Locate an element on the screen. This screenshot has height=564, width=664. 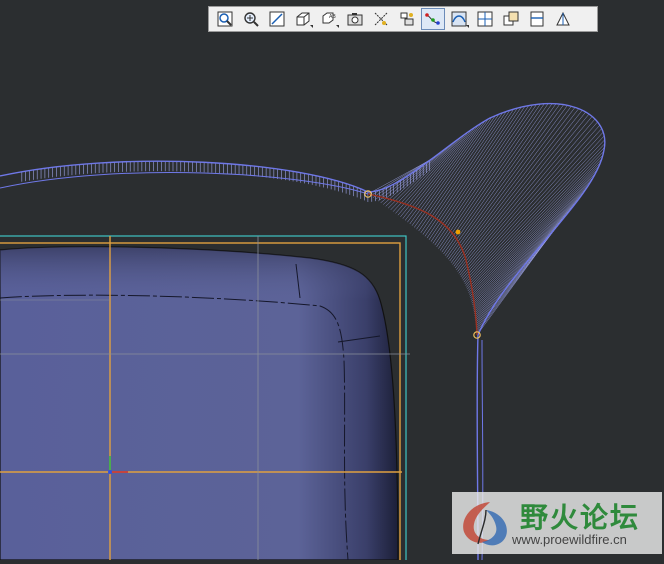
curvature-display-button is located at coordinates (459, 19).